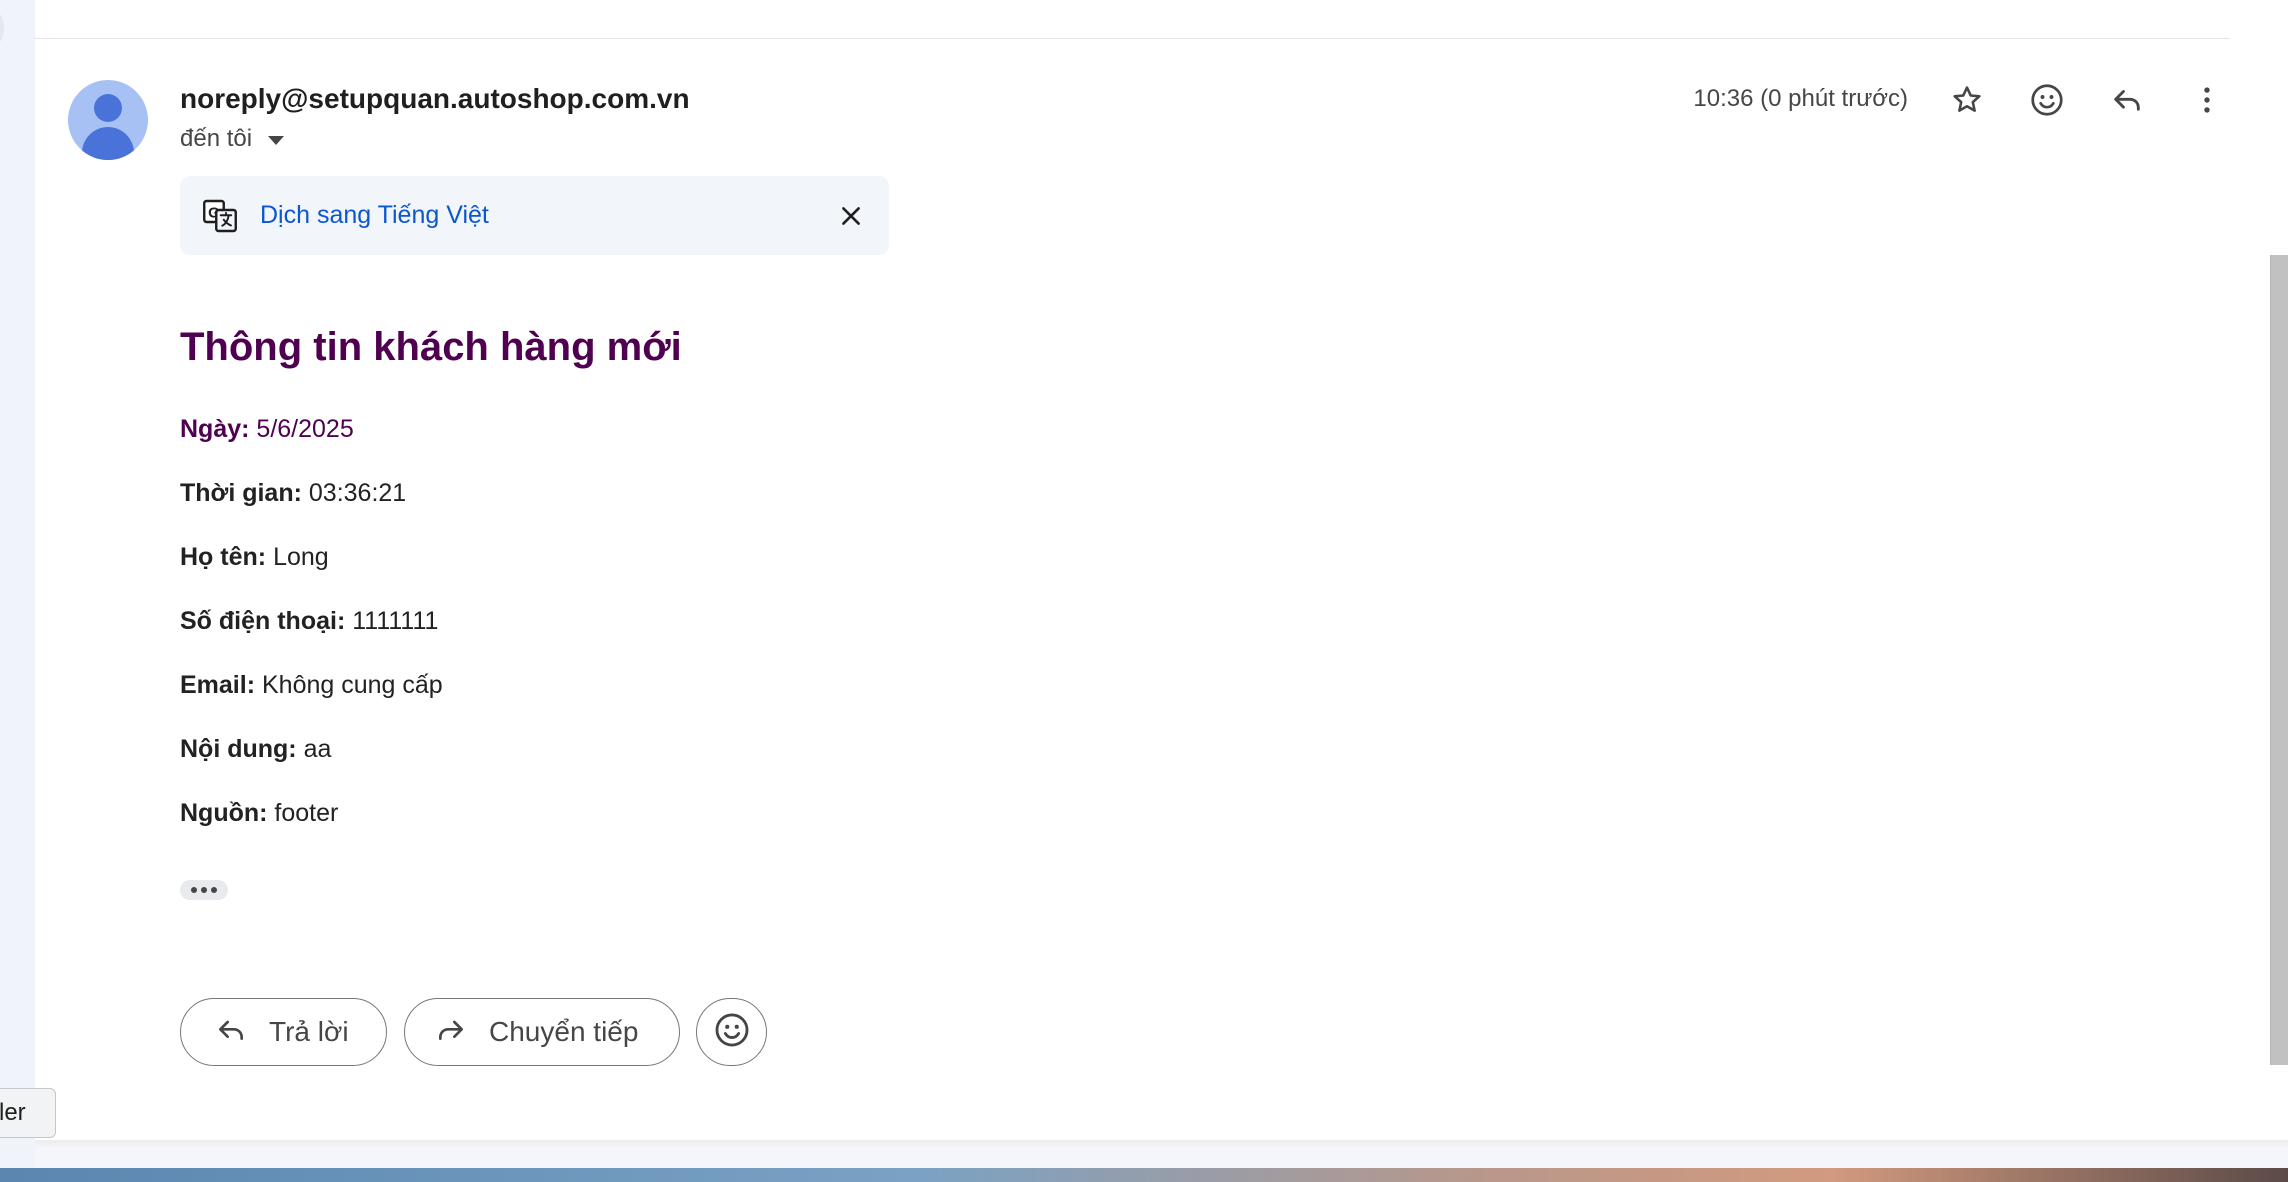  Describe the element at coordinates (1967, 100) in the screenshot. I see `star-icon` at that location.